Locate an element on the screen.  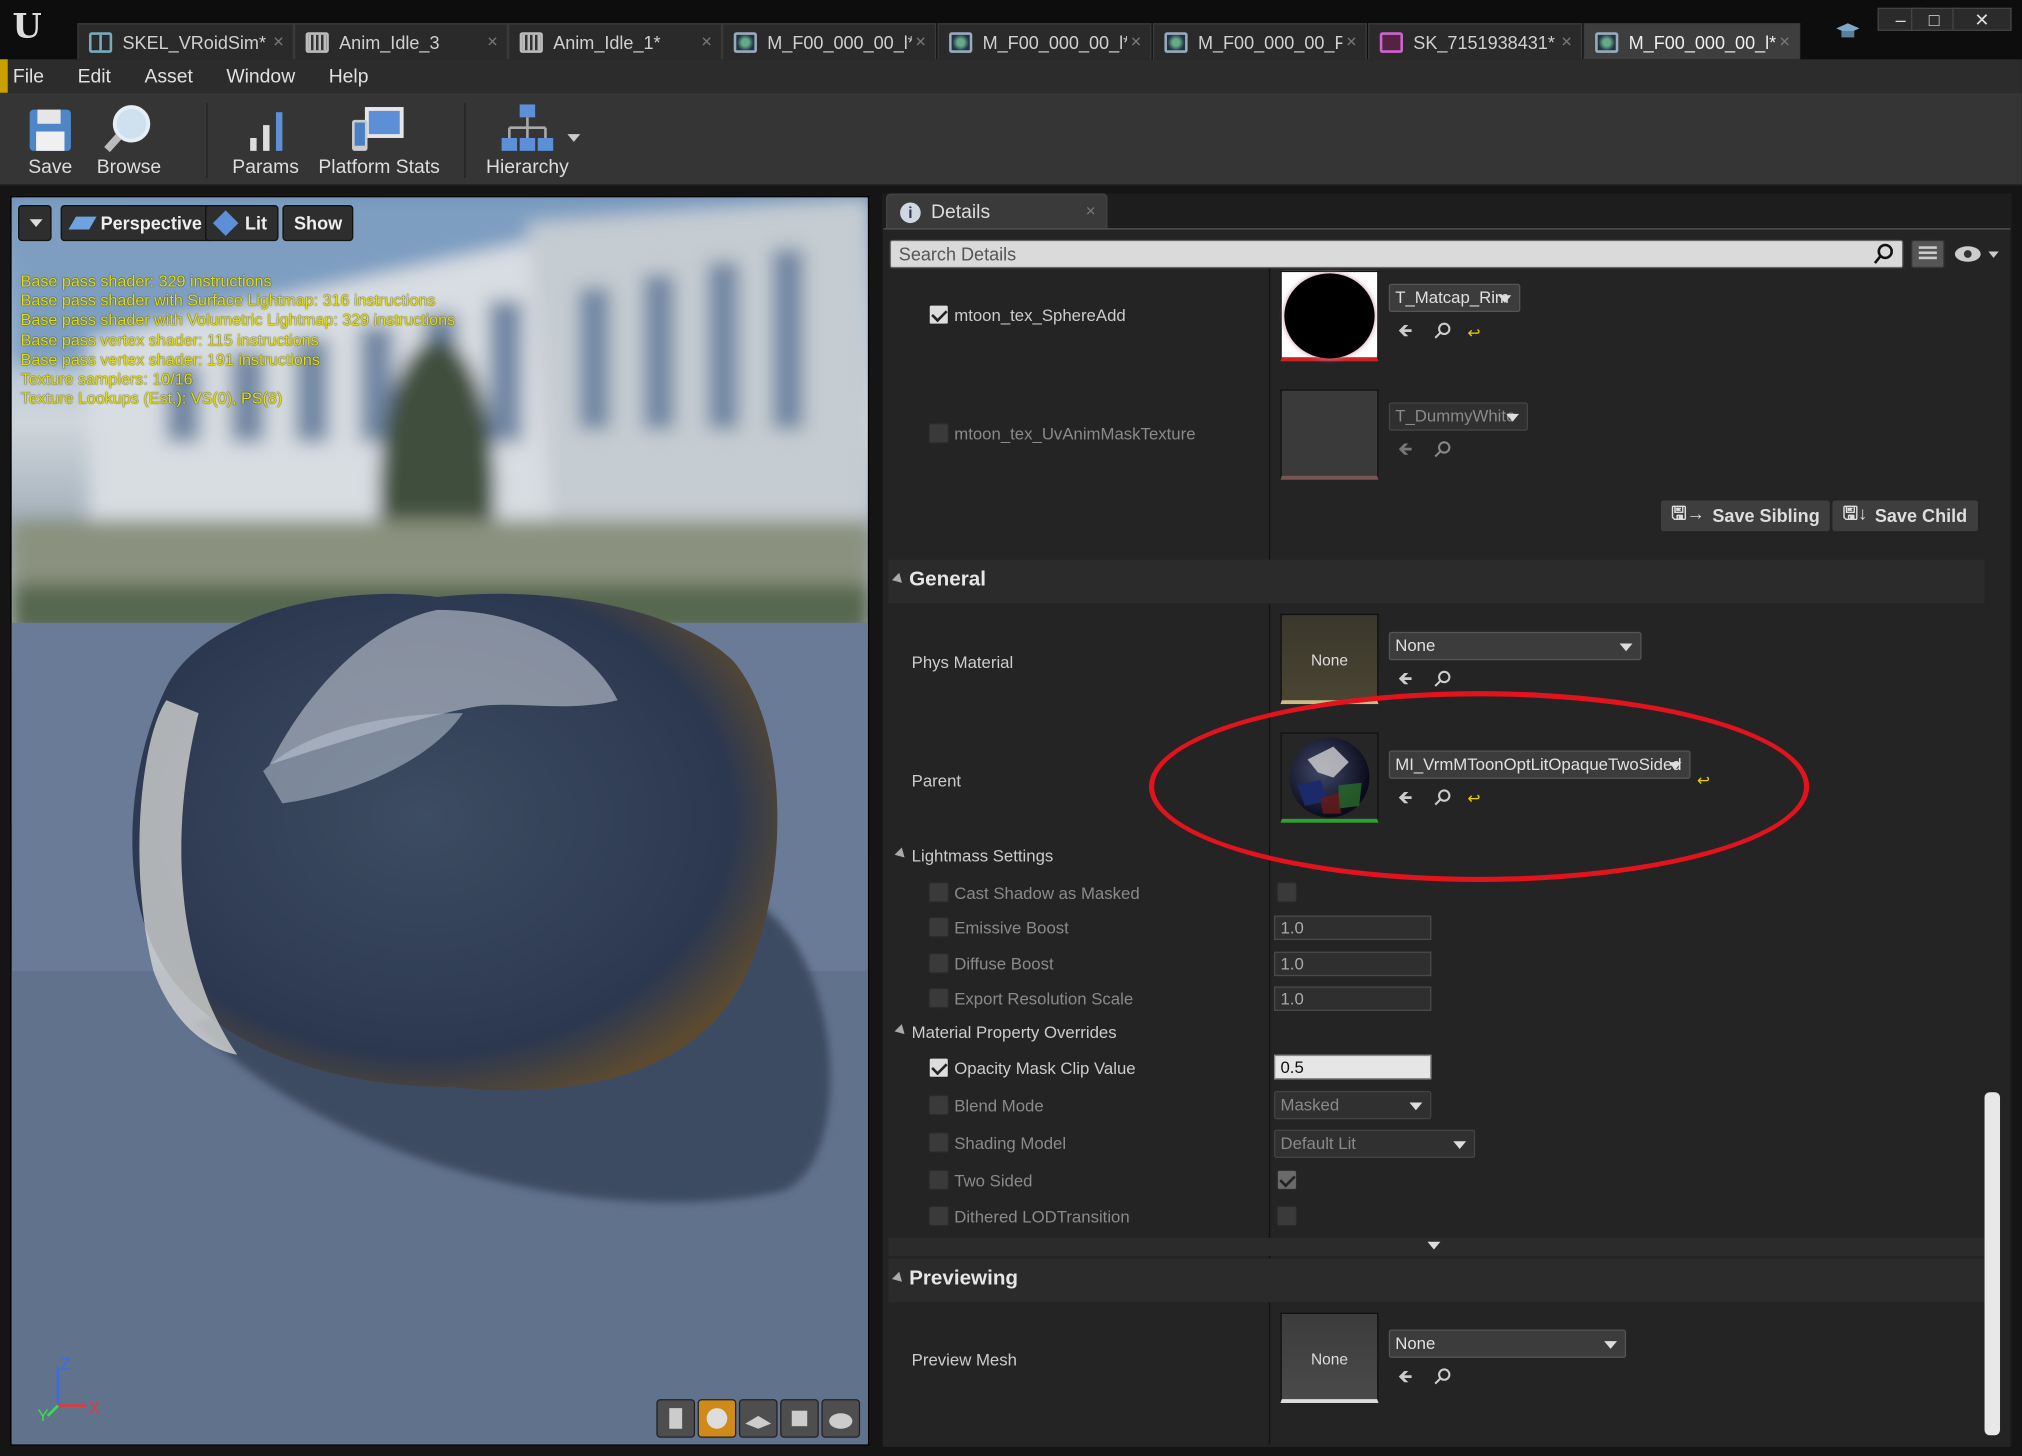
magnifier-icon is located at coordinates (127, 129).